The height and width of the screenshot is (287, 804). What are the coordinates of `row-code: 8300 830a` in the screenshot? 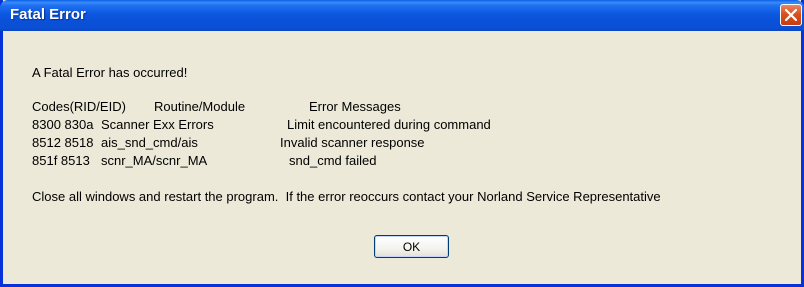 It's located at (63, 124).